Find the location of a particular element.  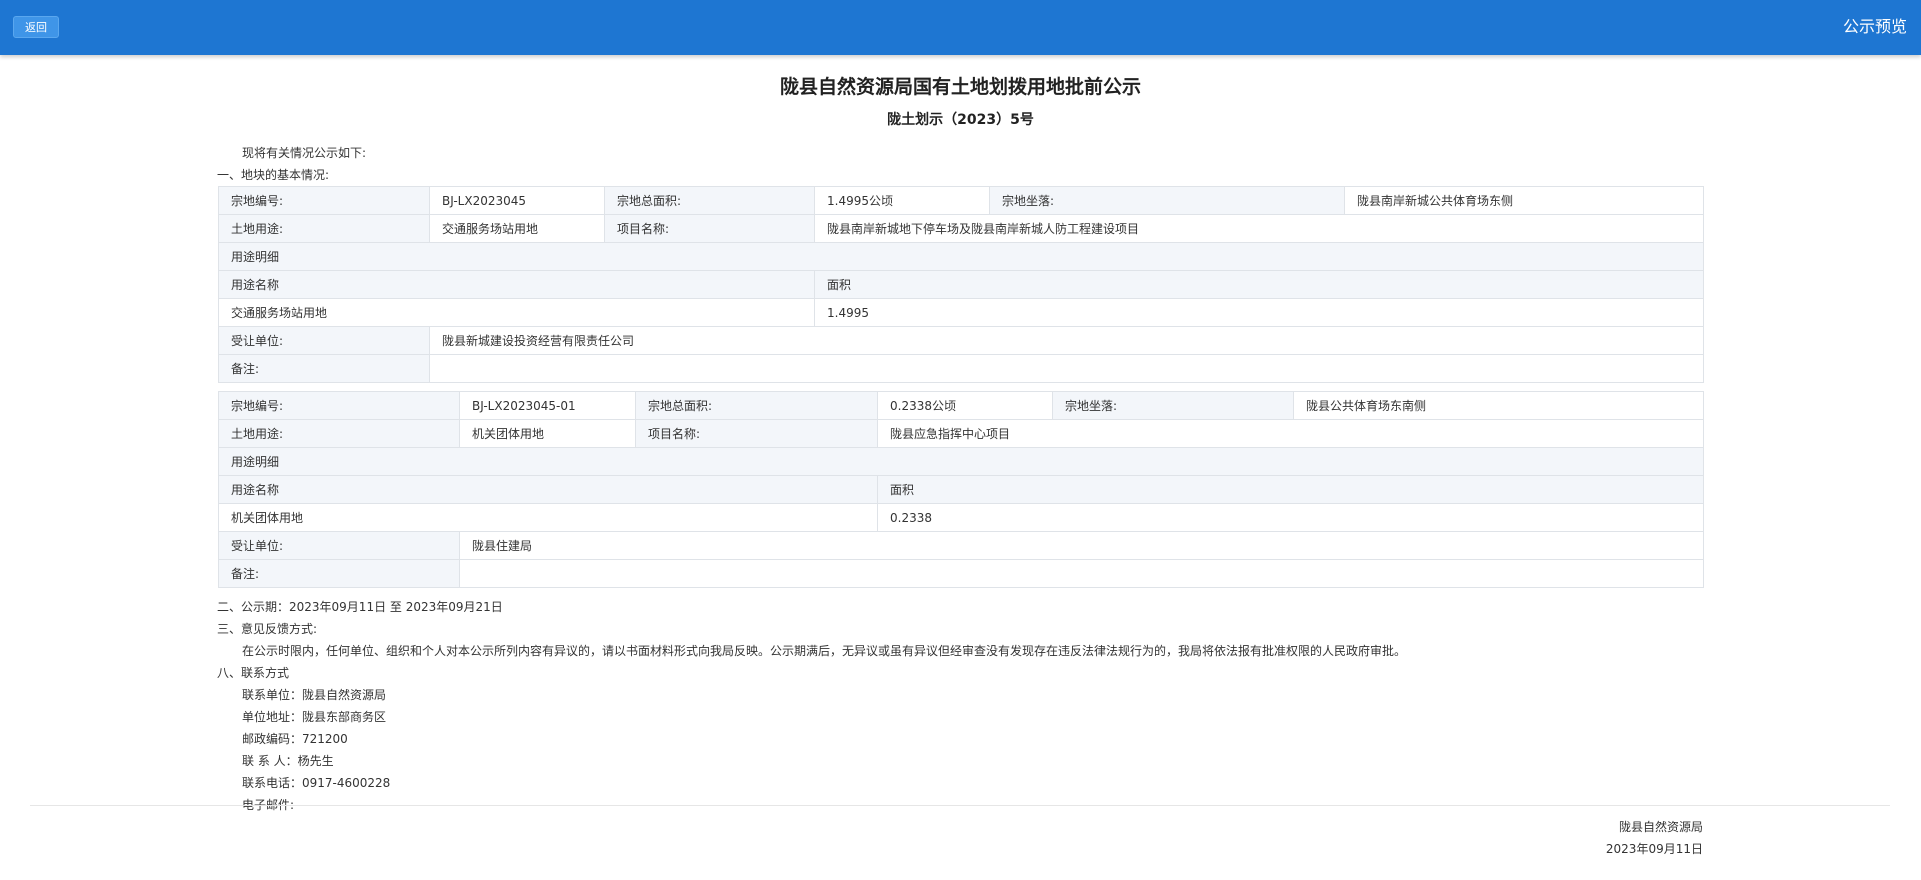

parcel-code-value: BJ-LX2023045 is located at coordinates (517, 200).